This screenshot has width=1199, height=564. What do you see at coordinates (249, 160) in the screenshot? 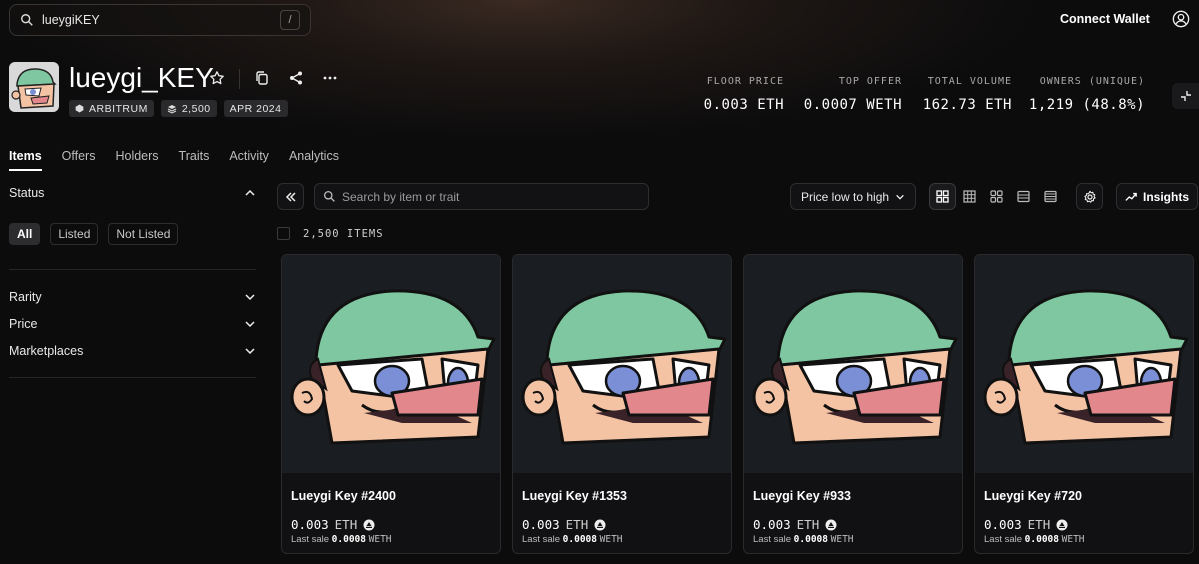
I see `tab-activity: Activity` at bounding box center [249, 160].